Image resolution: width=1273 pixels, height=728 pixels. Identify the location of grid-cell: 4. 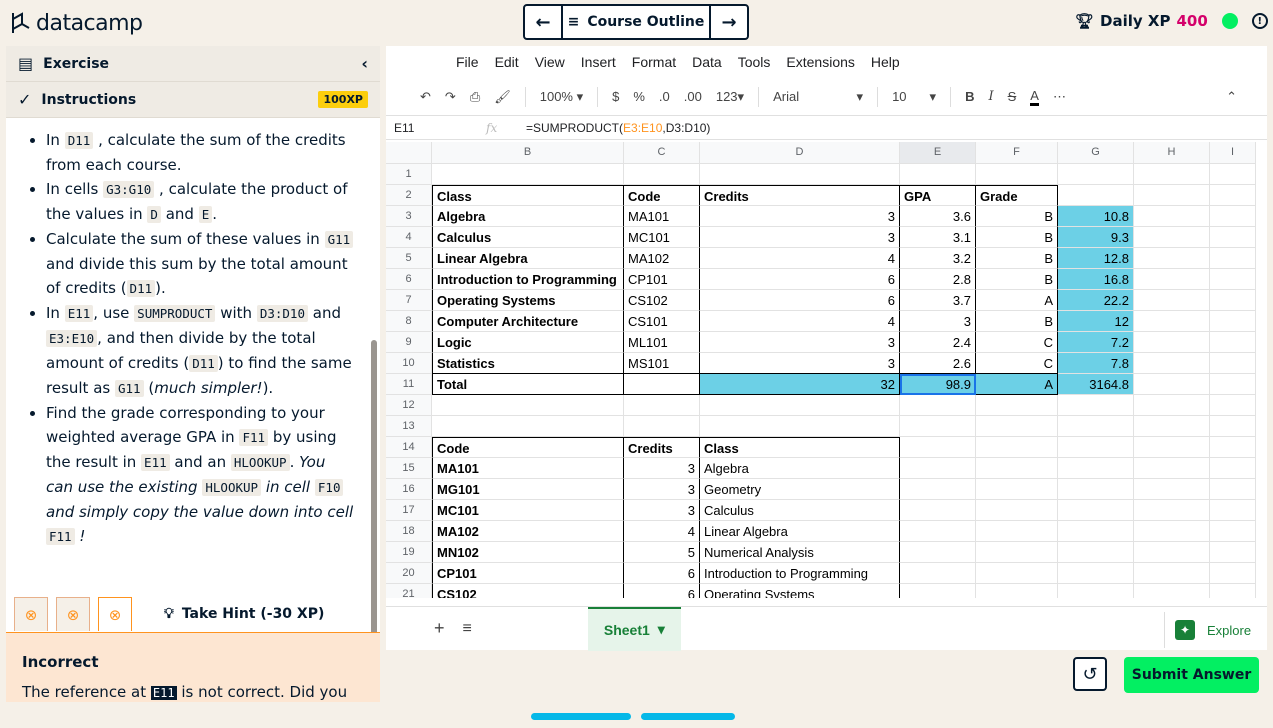
(662, 531).